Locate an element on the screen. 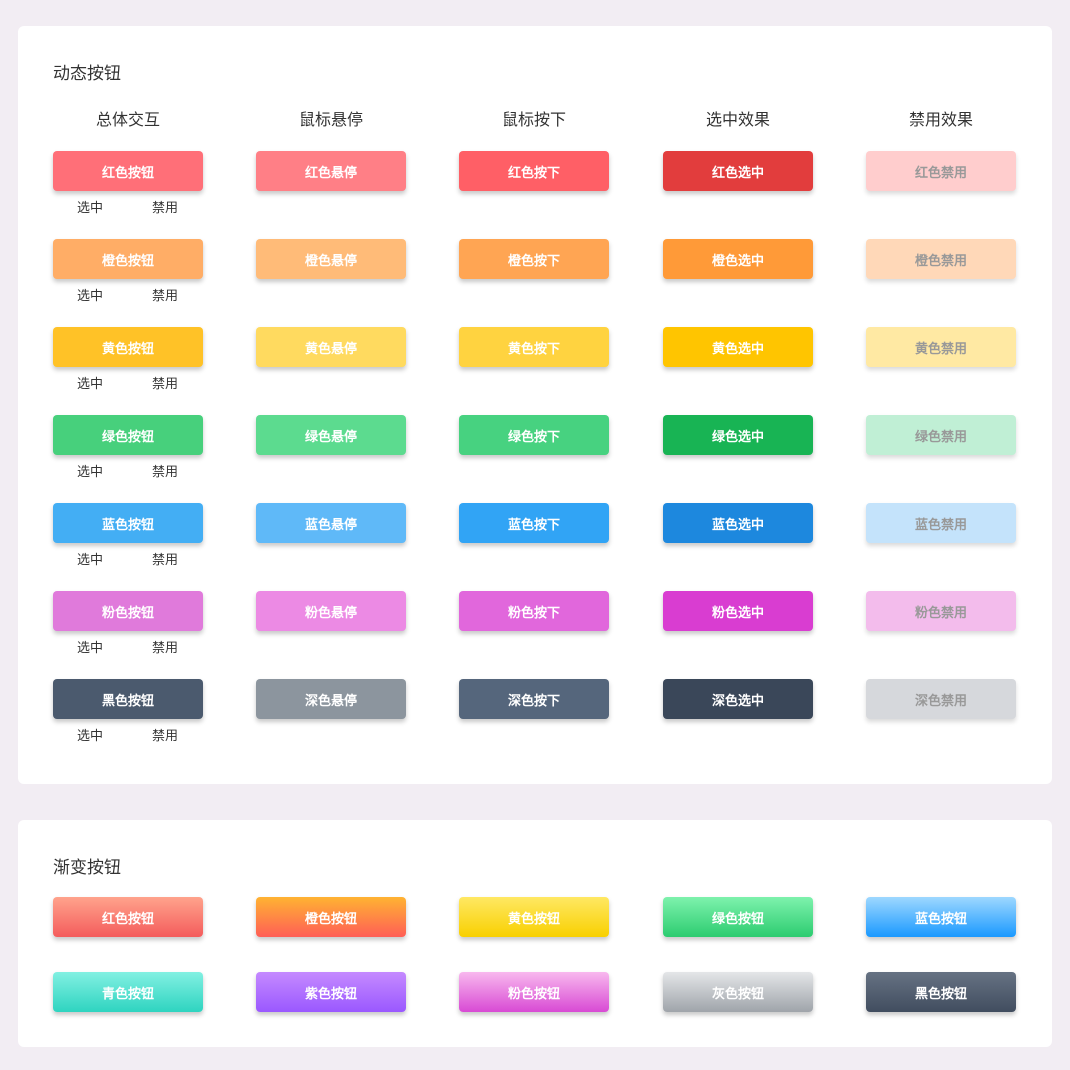 The height and width of the screenshot is (1070, 1070). red-hover-button: 红色悬停 is located at coordinates (331, 171).